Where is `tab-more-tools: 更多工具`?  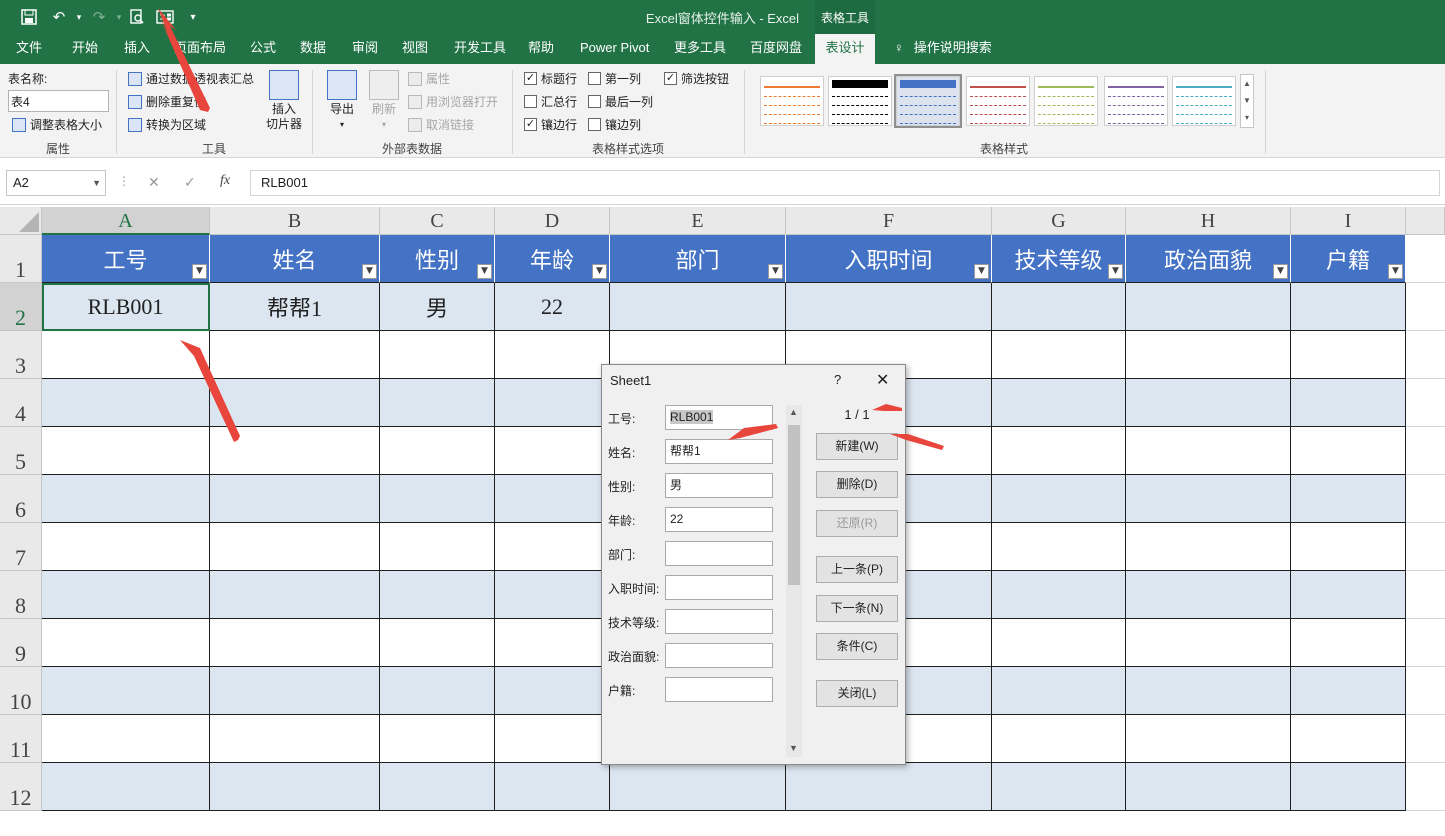
tab-more-tools: 更多工具 is located at coordinates (700, 49).